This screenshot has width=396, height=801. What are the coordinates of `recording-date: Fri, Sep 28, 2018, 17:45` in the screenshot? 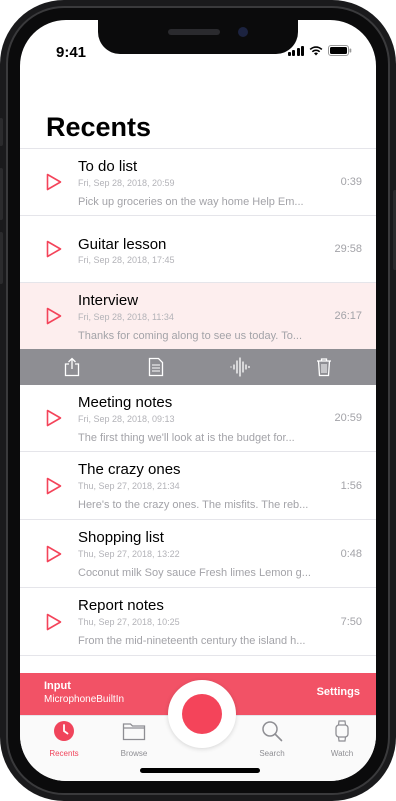 It's located at (126, 260).